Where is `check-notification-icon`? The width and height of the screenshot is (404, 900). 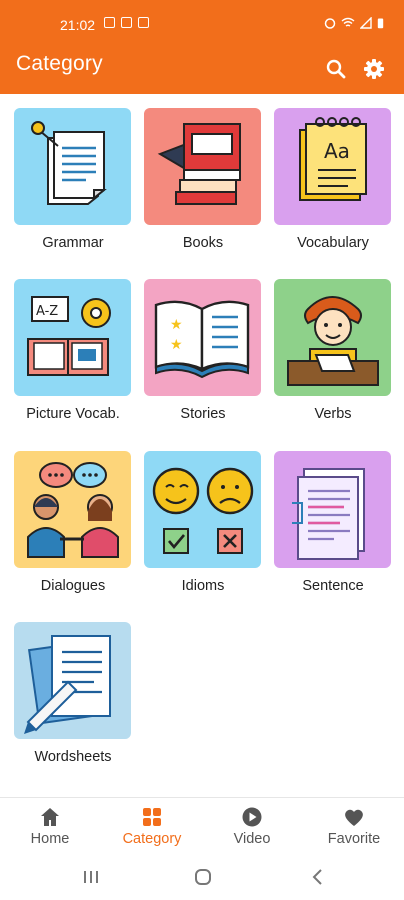
check-notification-icon is located at coordinates (143, 22).